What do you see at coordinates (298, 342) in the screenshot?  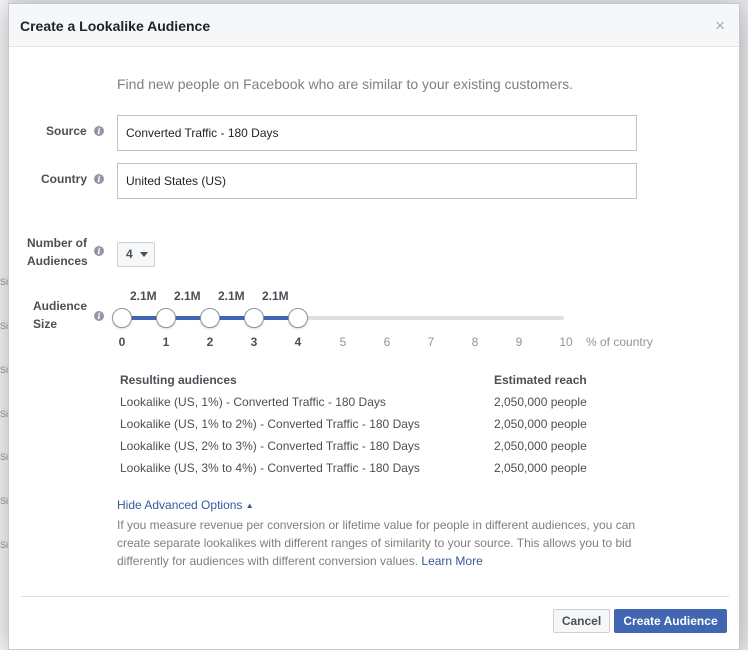 I see `slider-tick: 4` at bounding box center [298, 342].